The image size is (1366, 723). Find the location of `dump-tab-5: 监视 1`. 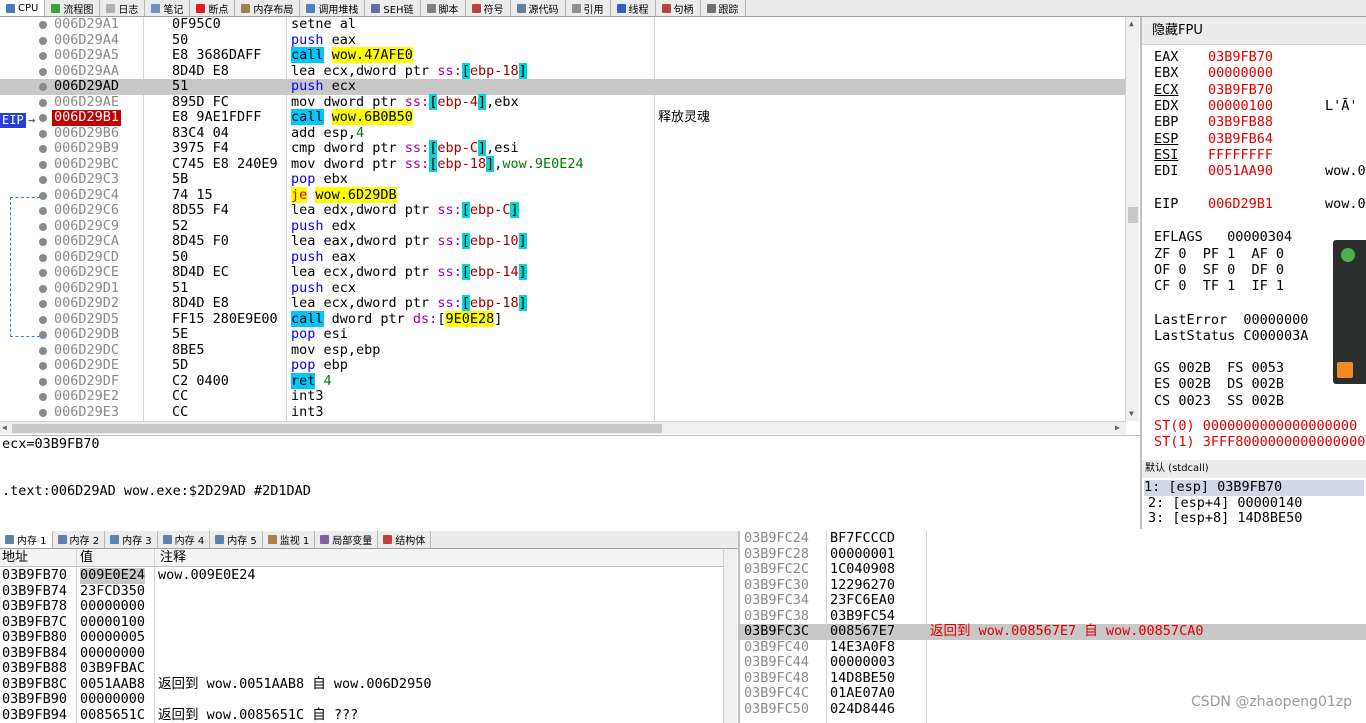

dump-tab-5: 监视 1 is located at coordinates (289, 539).